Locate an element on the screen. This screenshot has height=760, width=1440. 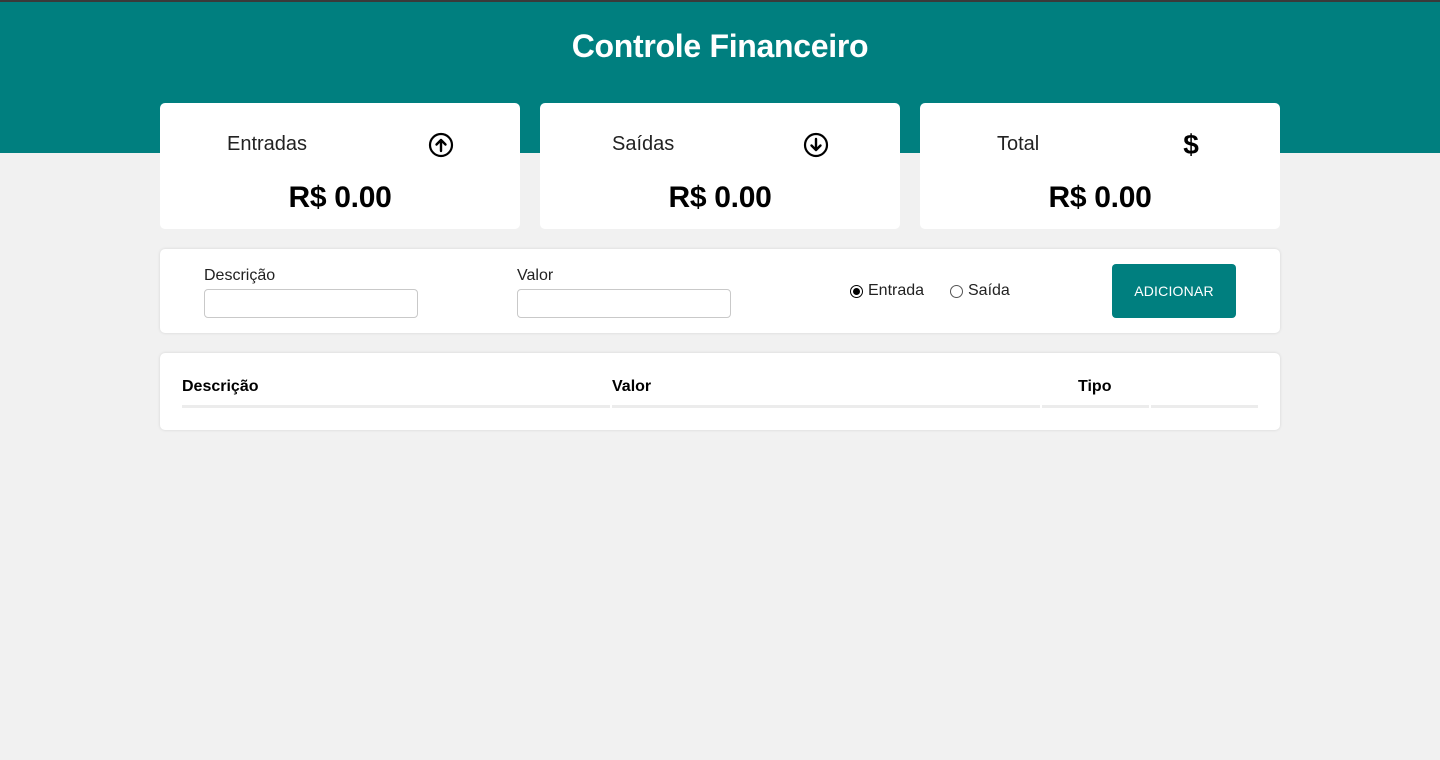
card-total: Total $ R$ 0.00 is located at coordinates (1100, 166).